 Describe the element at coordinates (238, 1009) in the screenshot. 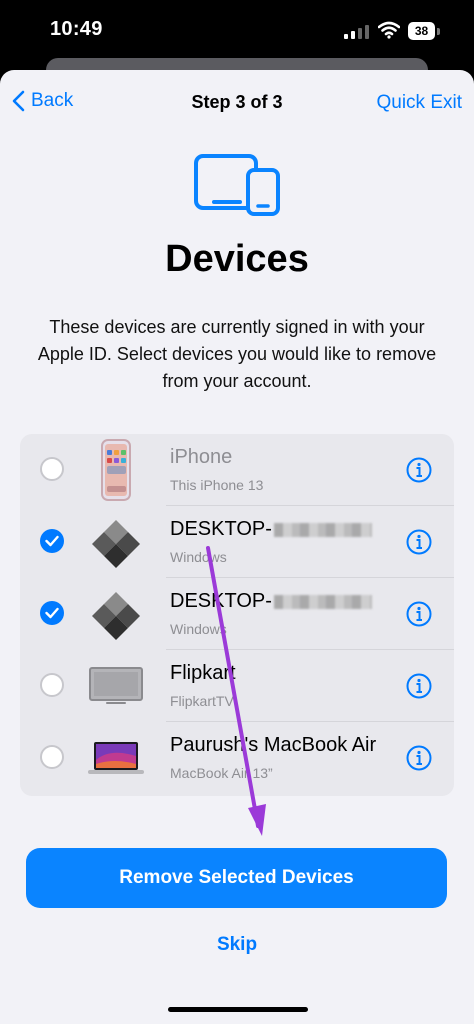

I see `home-indicator` at that location.